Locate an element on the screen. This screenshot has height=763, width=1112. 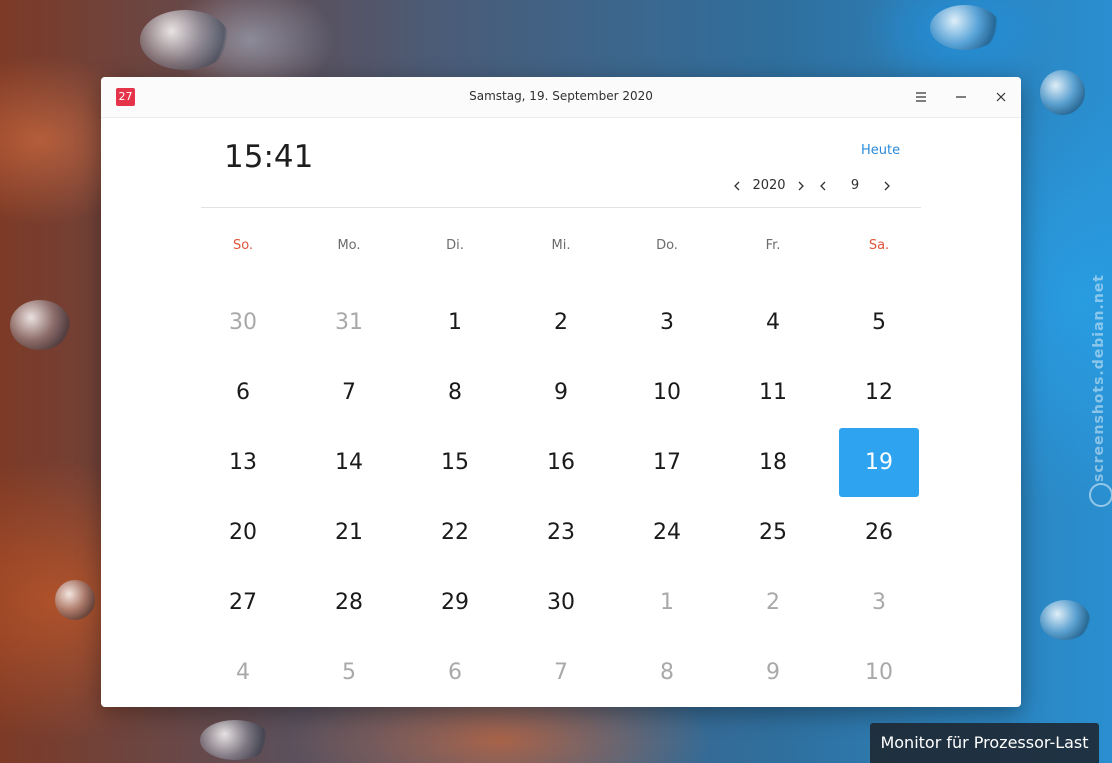
day-cell: 20 is located at coordinates (243, 532).